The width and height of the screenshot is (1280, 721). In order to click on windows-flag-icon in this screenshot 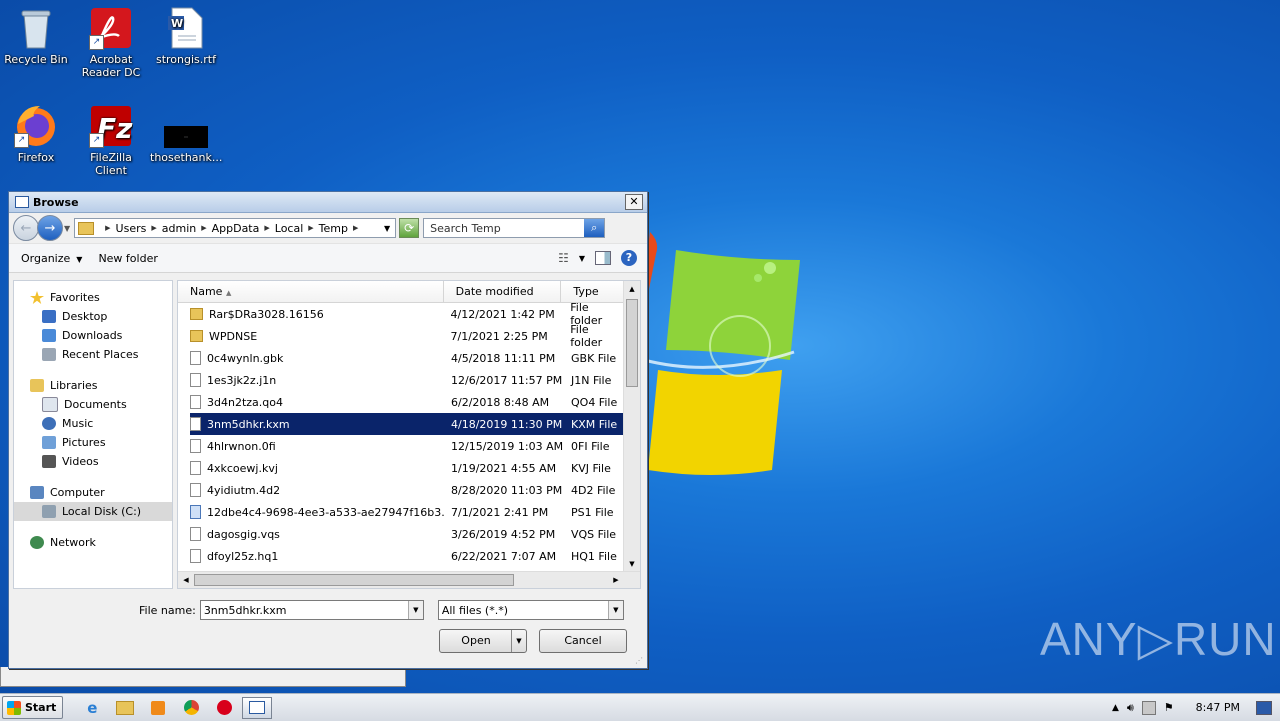, I will do `click(14, 707)`.